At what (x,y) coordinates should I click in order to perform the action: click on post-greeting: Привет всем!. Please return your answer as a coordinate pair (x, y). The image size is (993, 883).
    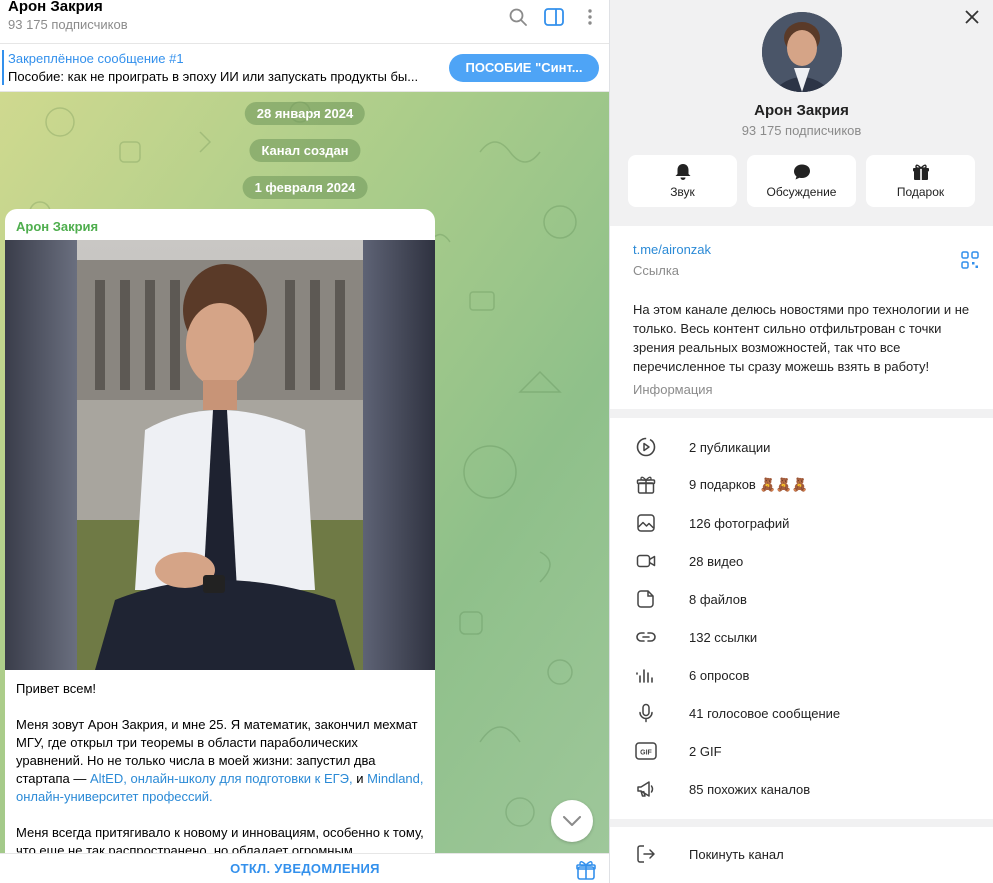
    Looking at the image, I should click on (56, 688).